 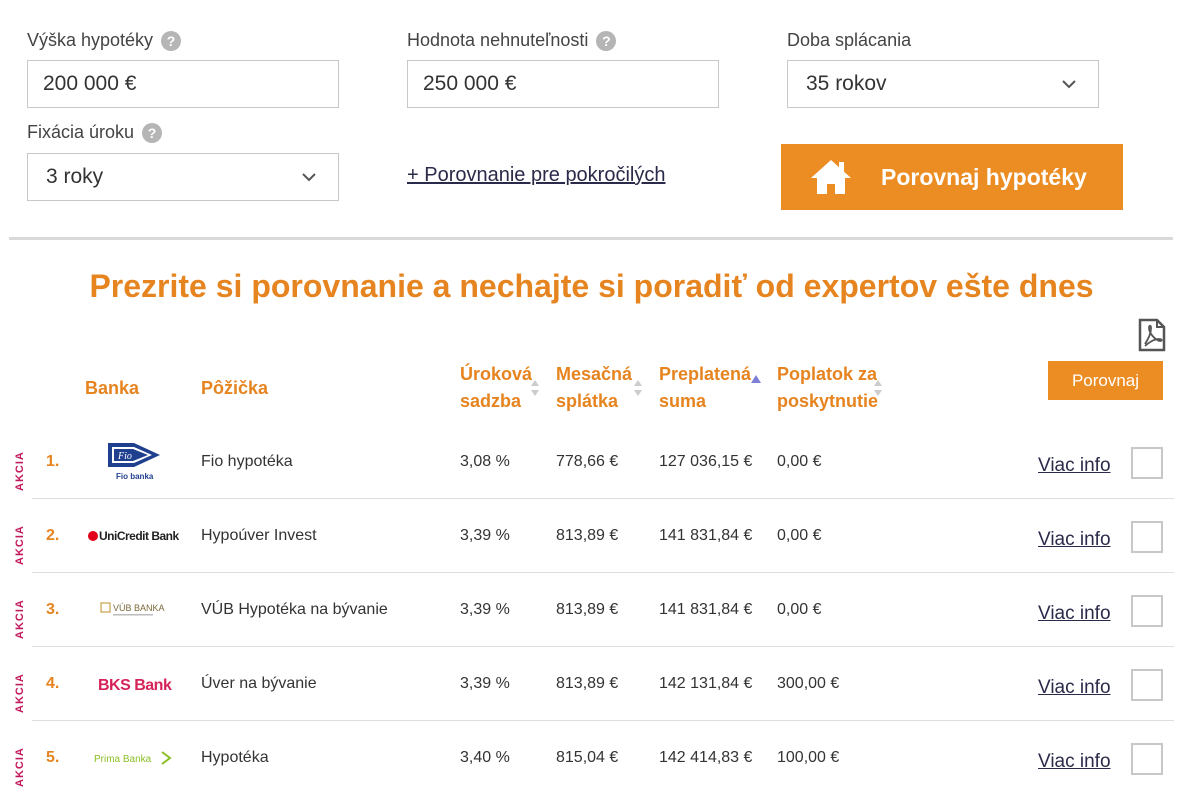 I want to click on compare-mortgages-label: Porovnaj hypotéky, so click(x=984, y=176).